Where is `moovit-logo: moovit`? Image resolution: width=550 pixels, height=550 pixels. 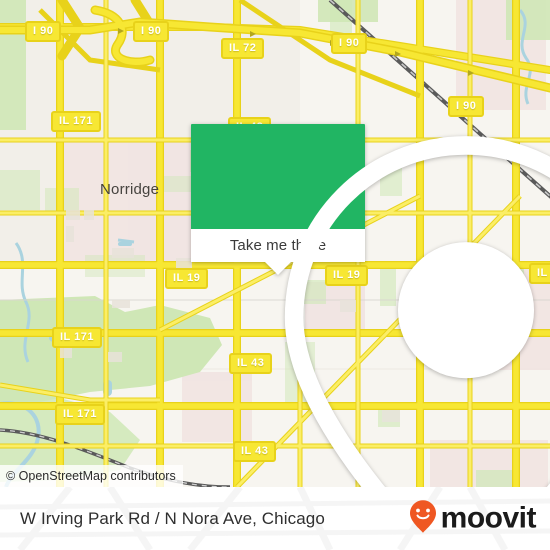 moovit-logo: moovit is located at coordinates (473, 518).